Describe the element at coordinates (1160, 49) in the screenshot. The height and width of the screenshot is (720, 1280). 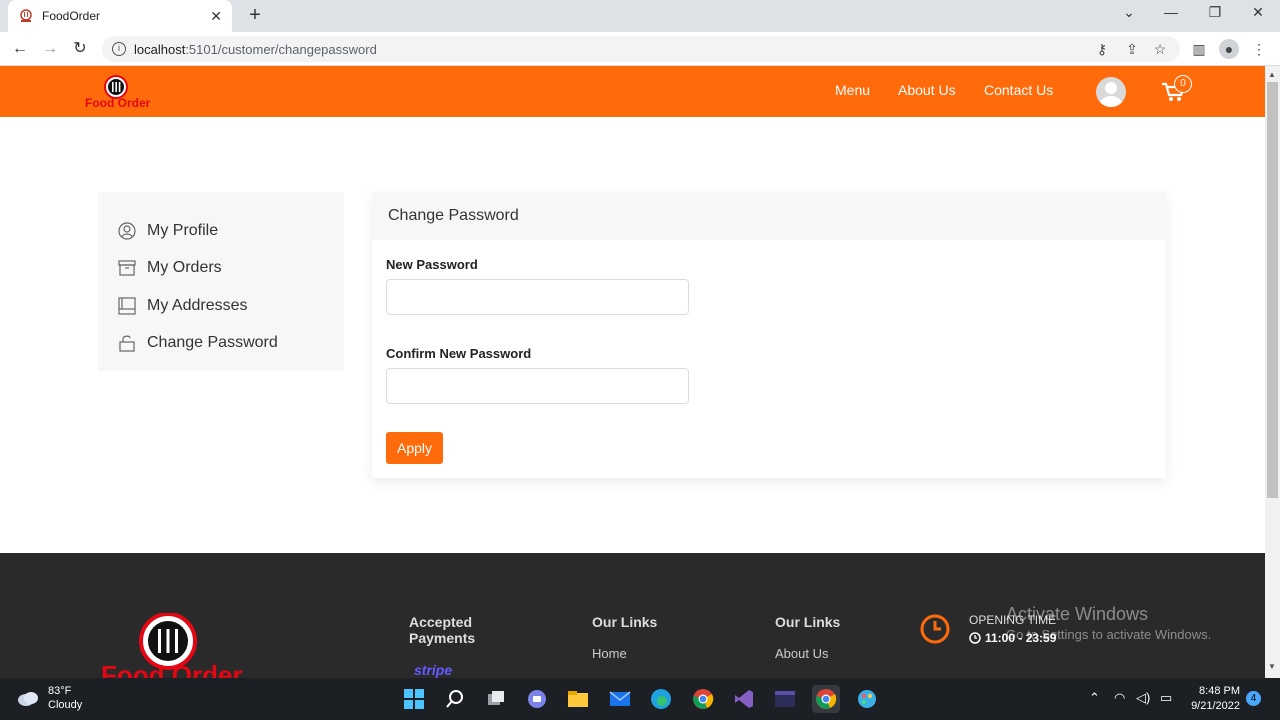
I see `bookmark-star-icon: ☆` at that location.